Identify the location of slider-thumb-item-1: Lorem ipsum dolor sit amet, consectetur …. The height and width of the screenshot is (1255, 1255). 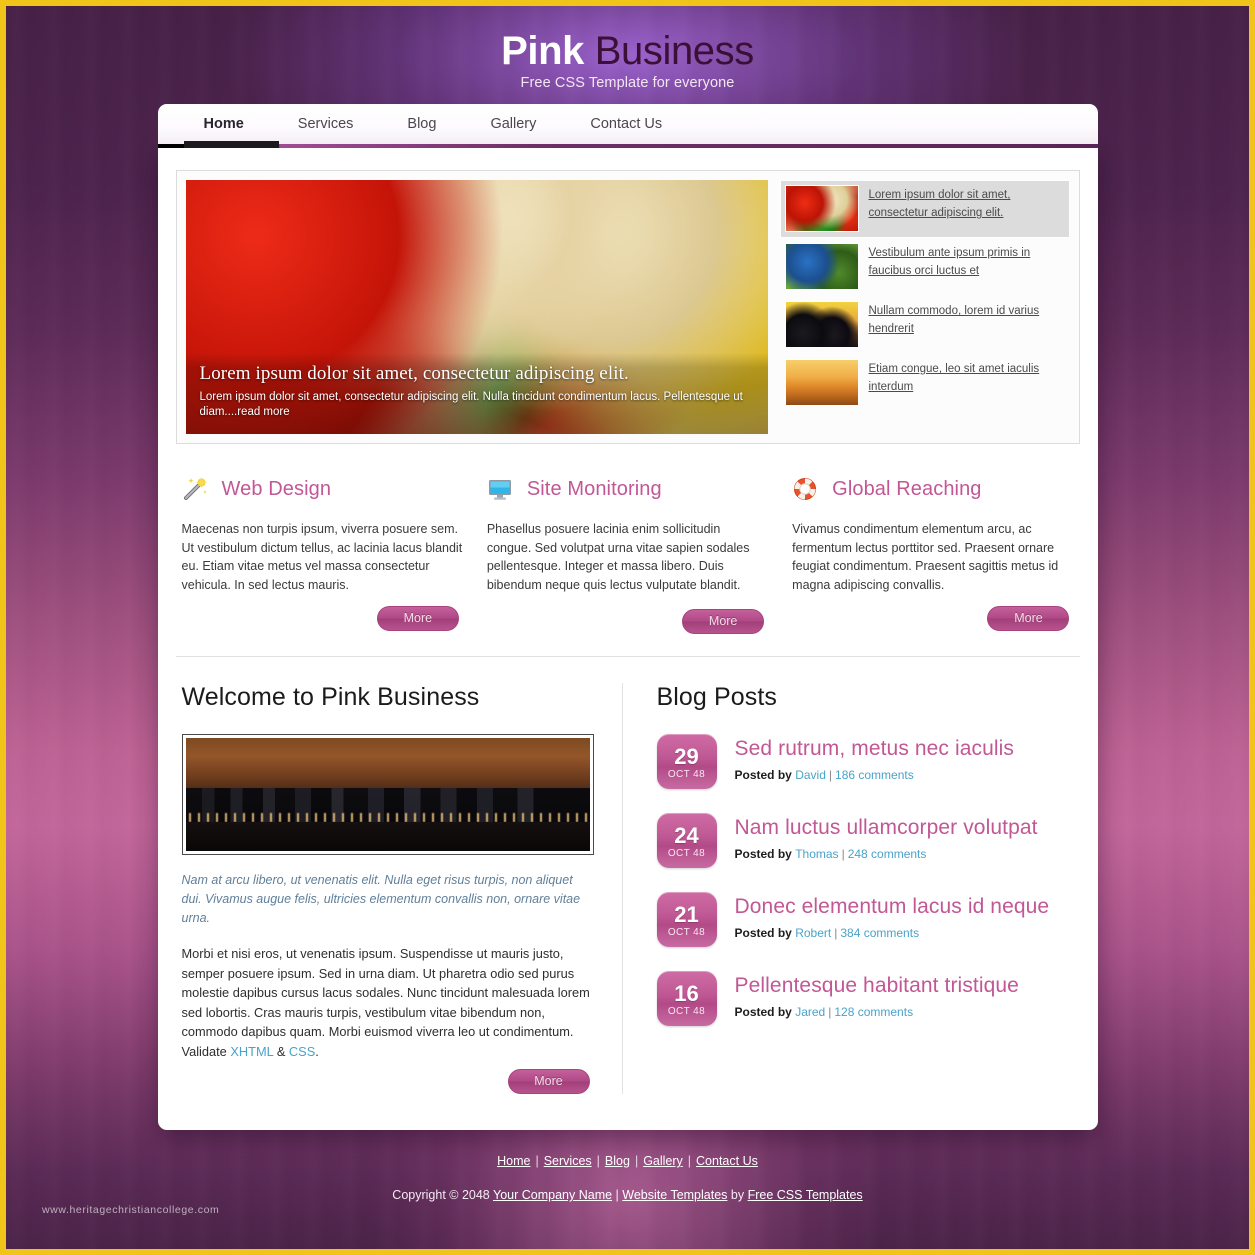
(924, 209).